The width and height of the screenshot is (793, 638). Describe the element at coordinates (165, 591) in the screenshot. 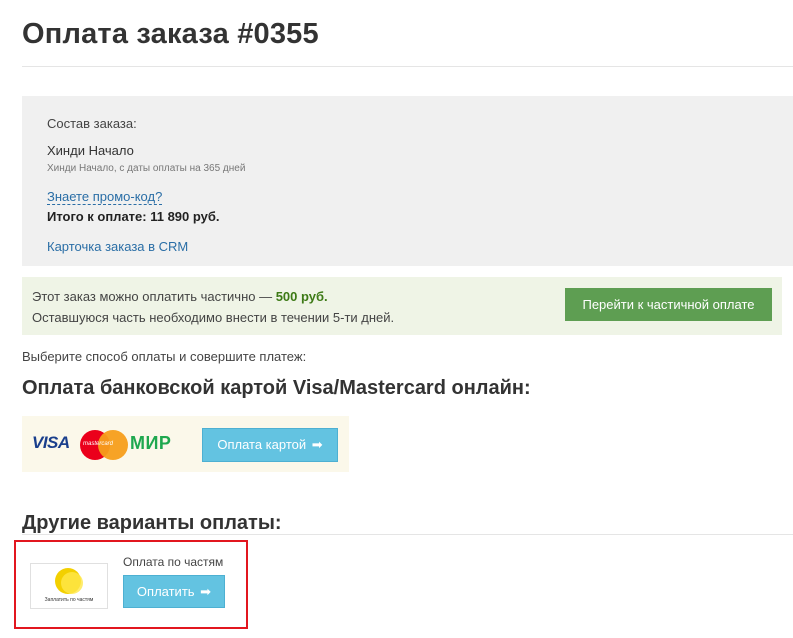

I see `installment-pay-label: Оплатить` at that location.